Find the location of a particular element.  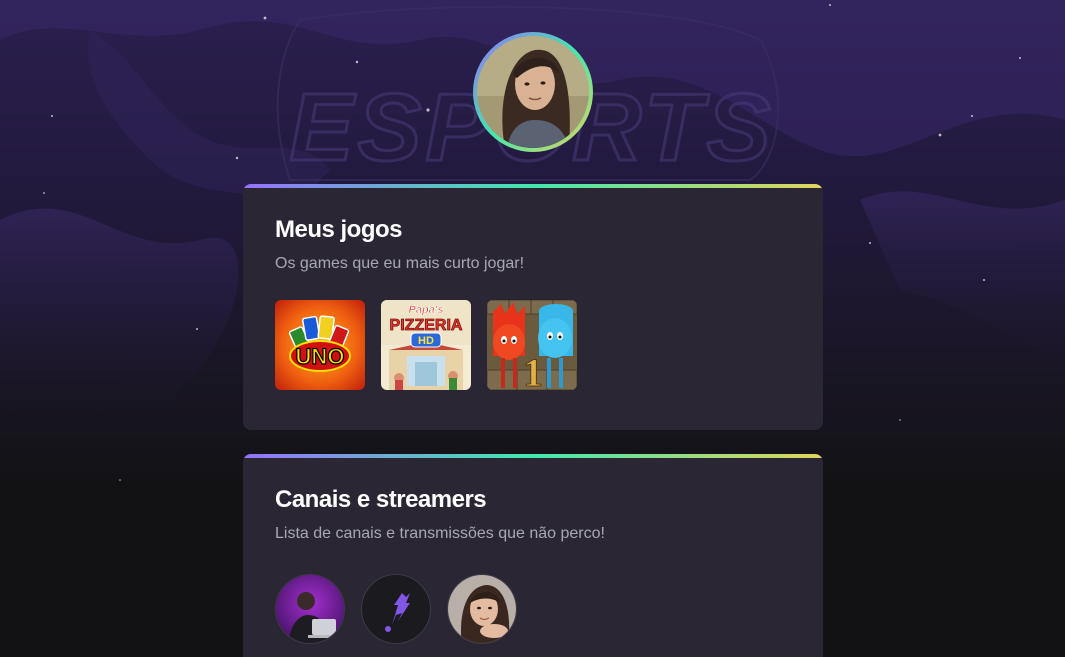

channel-list is located at coordinates (533, 609).